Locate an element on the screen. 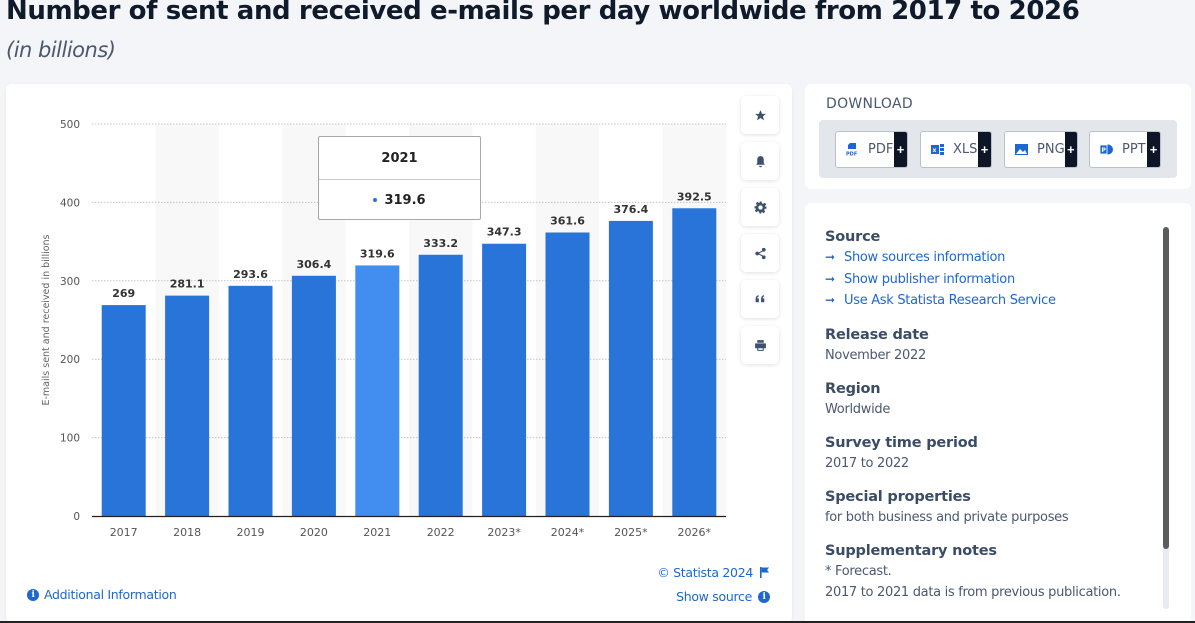 Image resolution: width=1195 pixels, height=623 pixels. share-button is located at coordinates (760, 253).